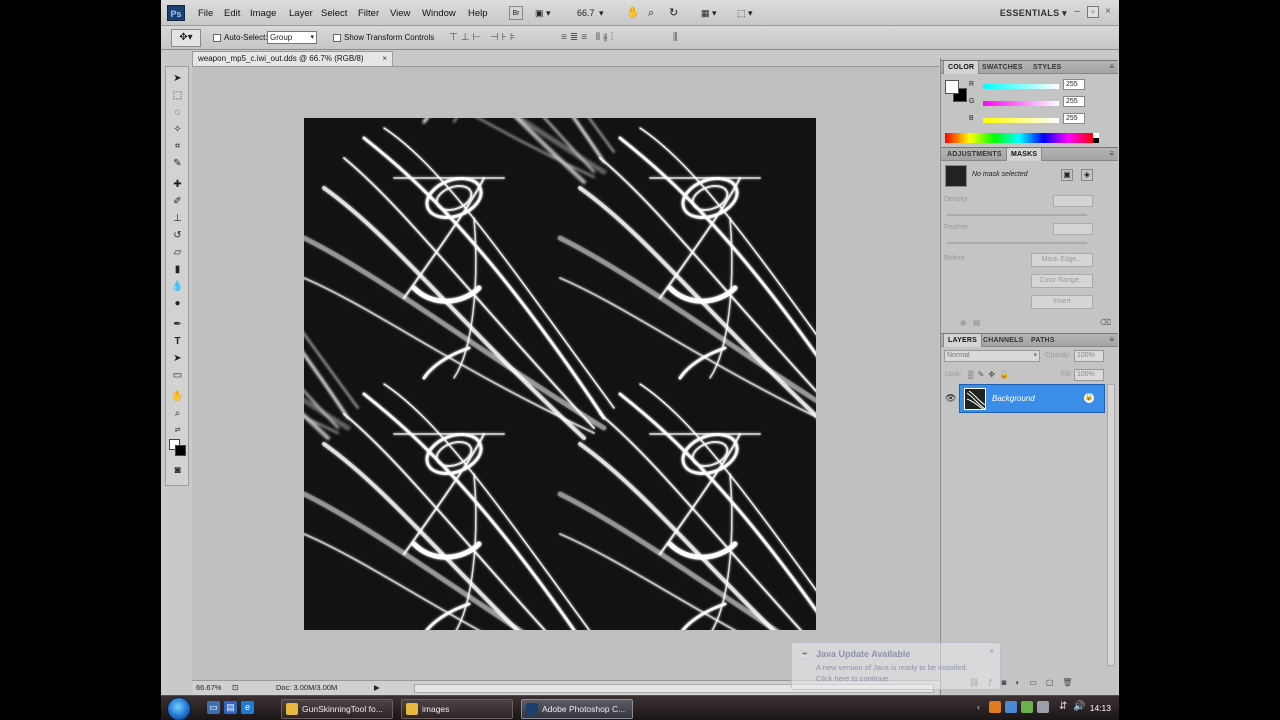  I want to click on close-icon: ×, so click(1108, 12).